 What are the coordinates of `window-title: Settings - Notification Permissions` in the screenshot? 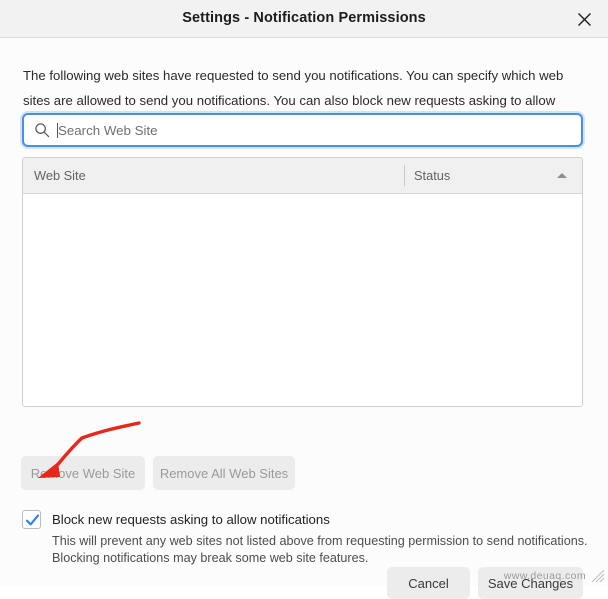 It's located at (304, 18).